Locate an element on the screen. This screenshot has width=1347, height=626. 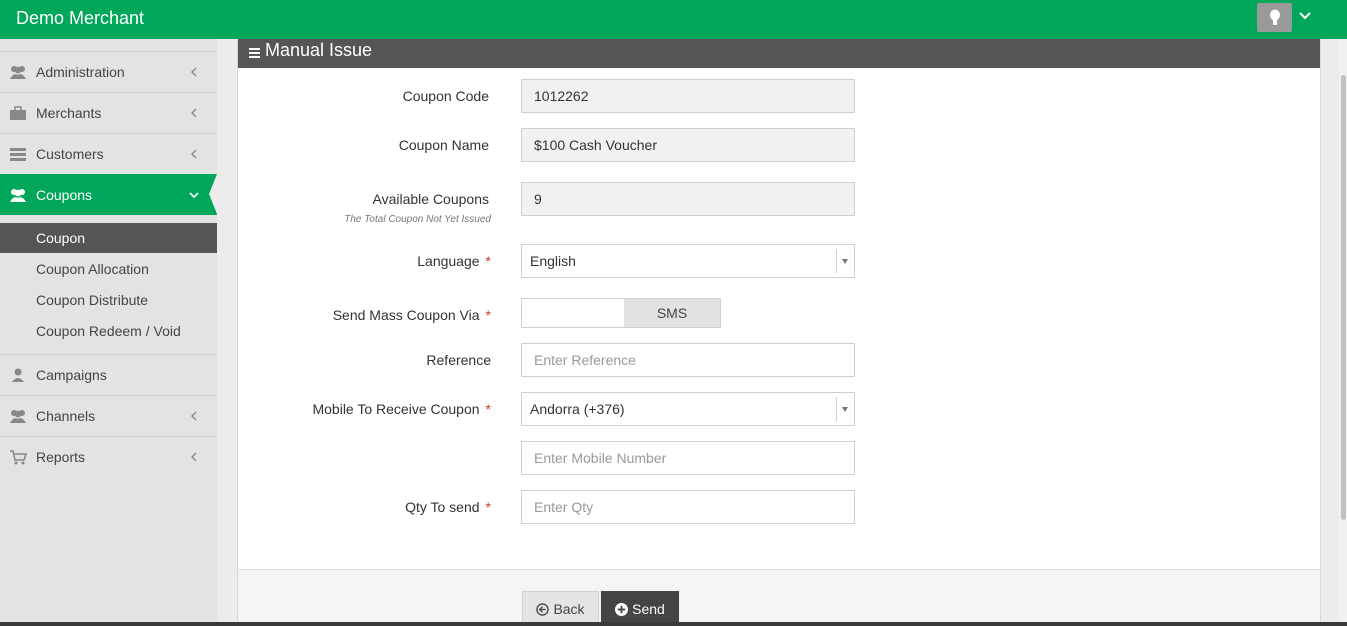
plus-circle-icon is located at coordinates (622, 609).